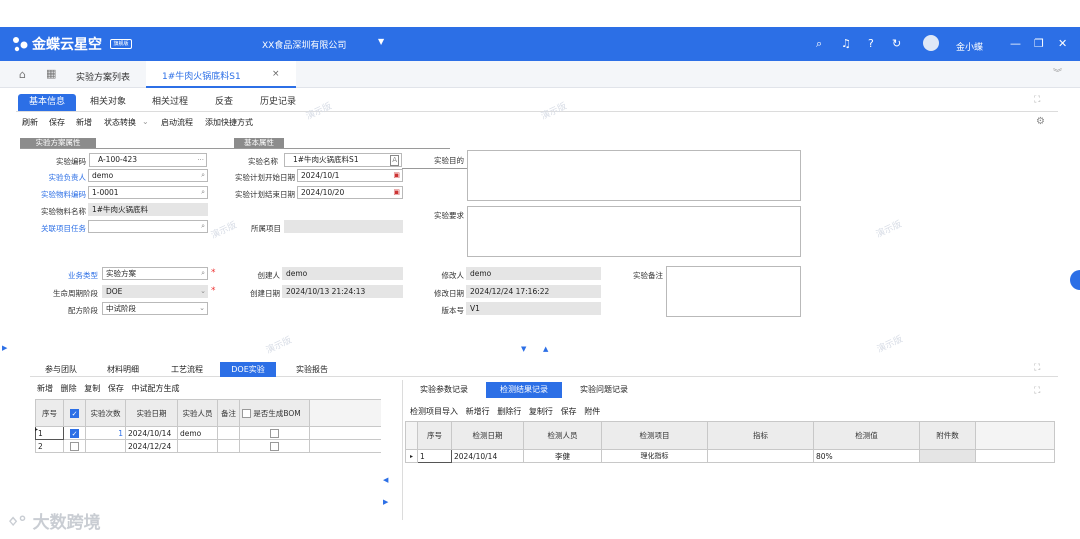 This screenshot has height=539, width=1080. I want to click on table-row: ▸ 1 2024/10/14 李健 理化指标 80%, so click(730, 456).